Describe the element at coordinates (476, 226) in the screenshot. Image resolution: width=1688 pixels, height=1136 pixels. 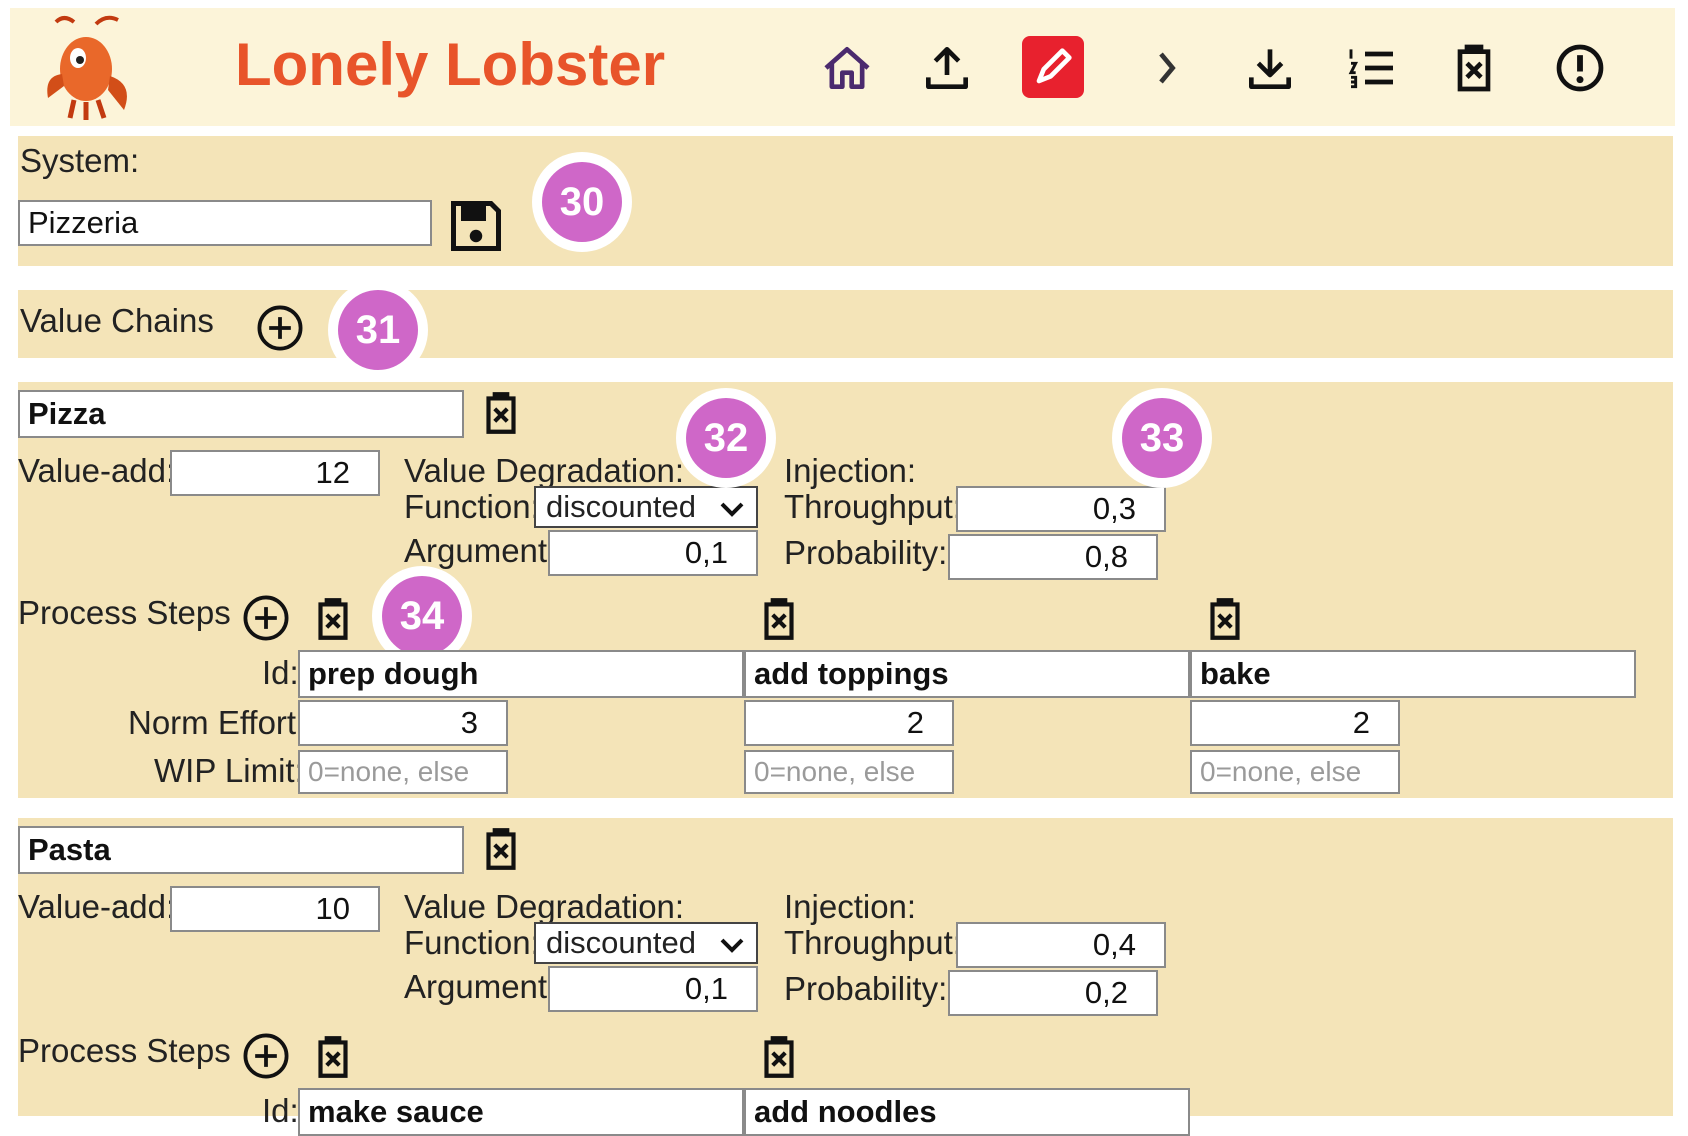
I see `save-icon` at that location.